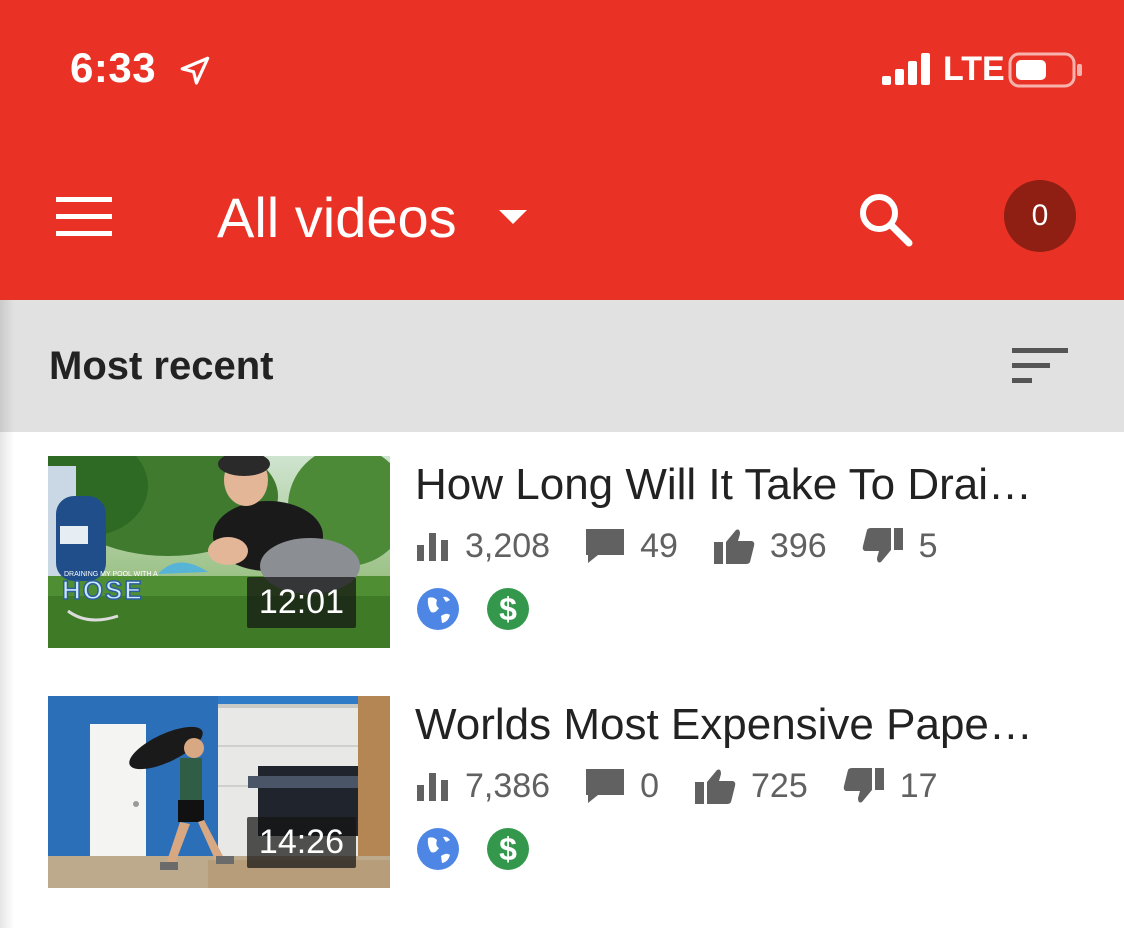  What do you see at coordinates (113, 67) in the screenshot?
I see `status-time: 6:33` at bounding box center [113, 67].